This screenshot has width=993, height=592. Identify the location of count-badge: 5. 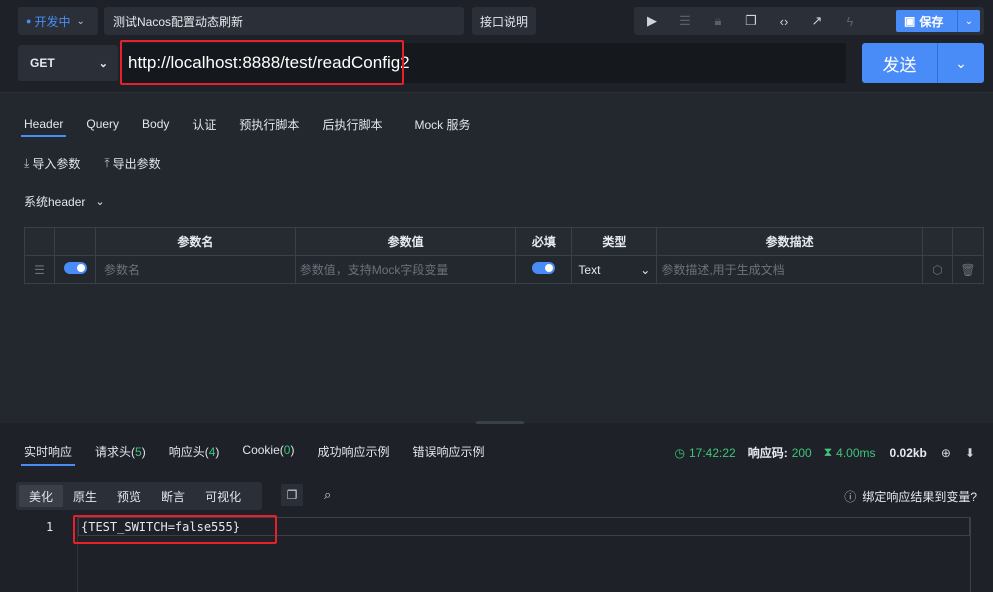
(138, 452).